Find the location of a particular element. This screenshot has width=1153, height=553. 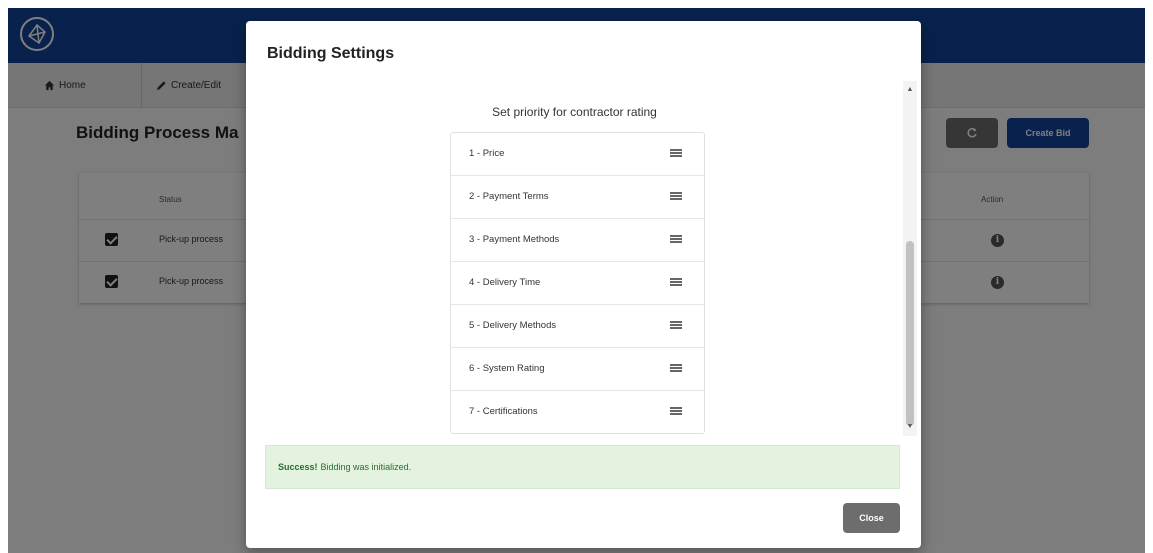

alert-strong-text: Success! is located at coordinates (298, 467).